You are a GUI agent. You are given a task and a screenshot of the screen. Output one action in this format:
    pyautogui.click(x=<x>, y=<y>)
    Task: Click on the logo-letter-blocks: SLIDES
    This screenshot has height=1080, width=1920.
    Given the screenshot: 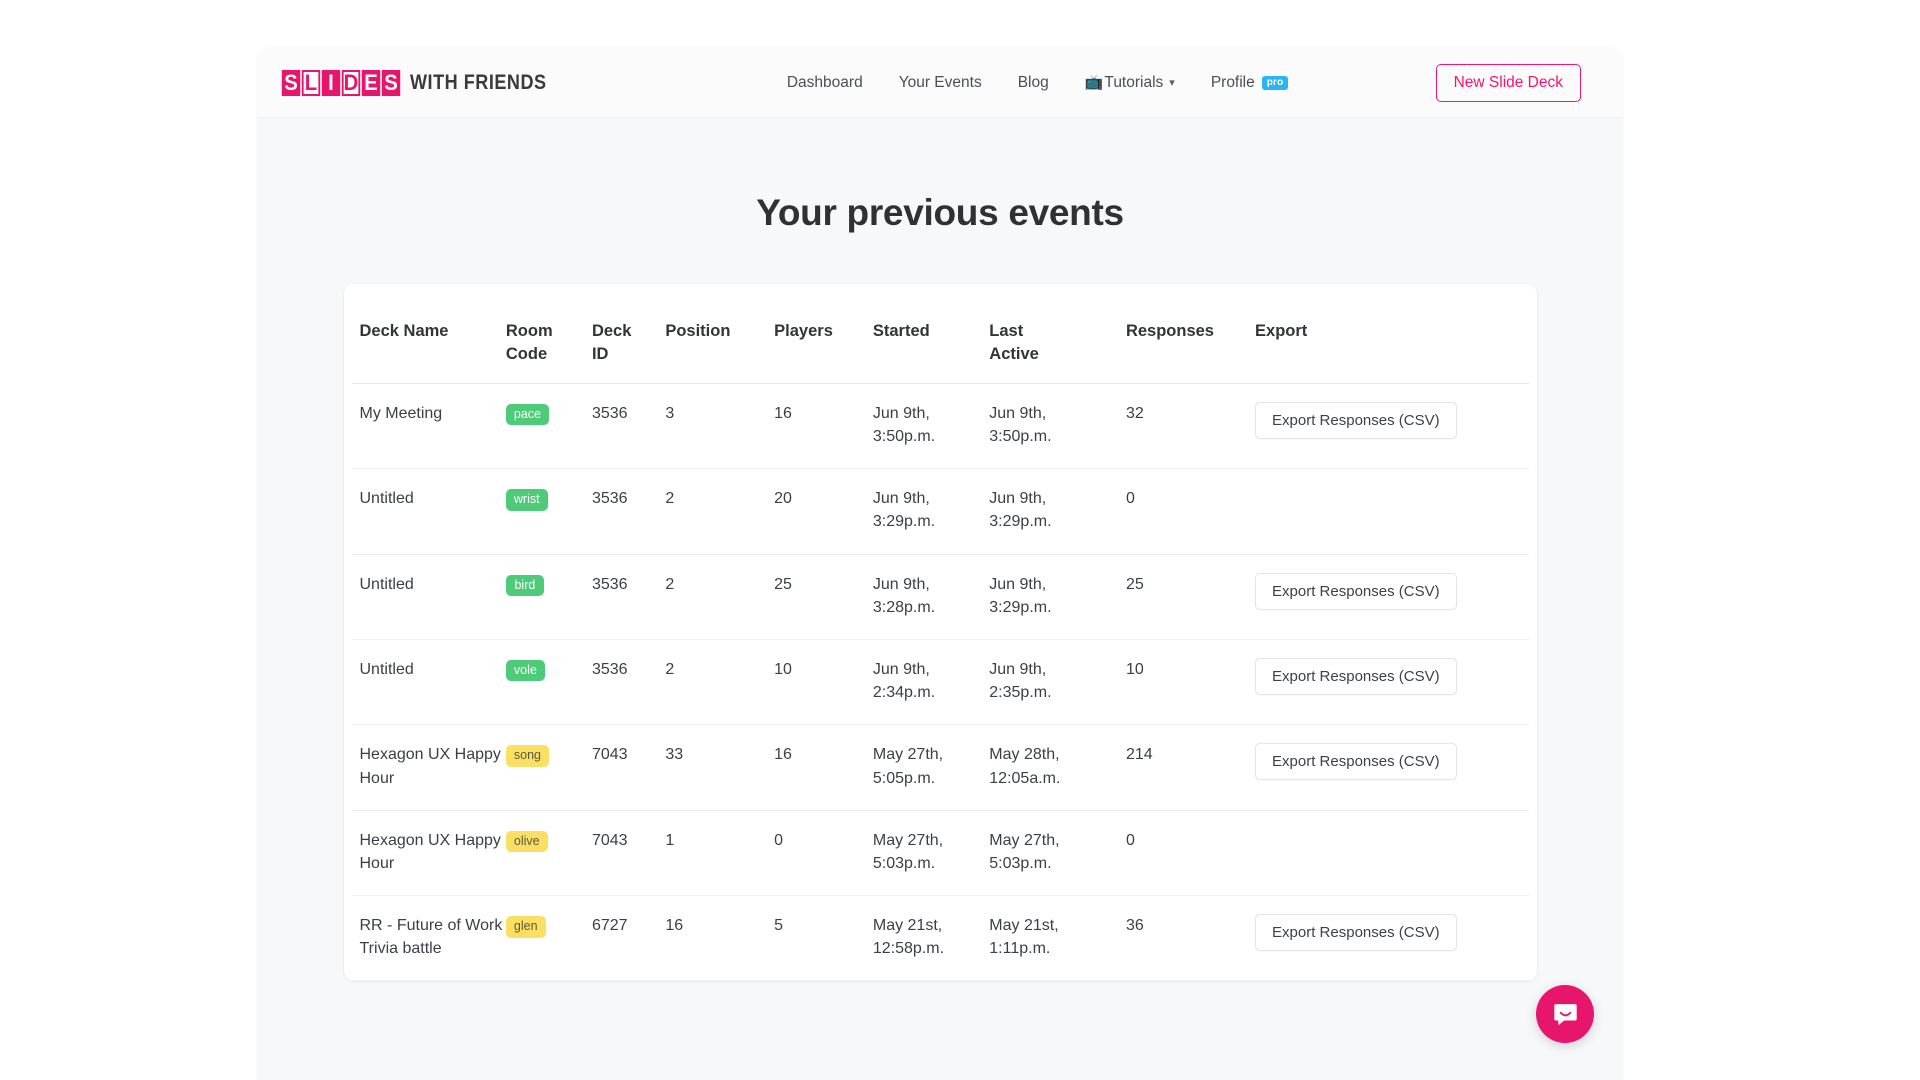 What is the action you would take?
    pyautogui.click(x=341, y=82)
    